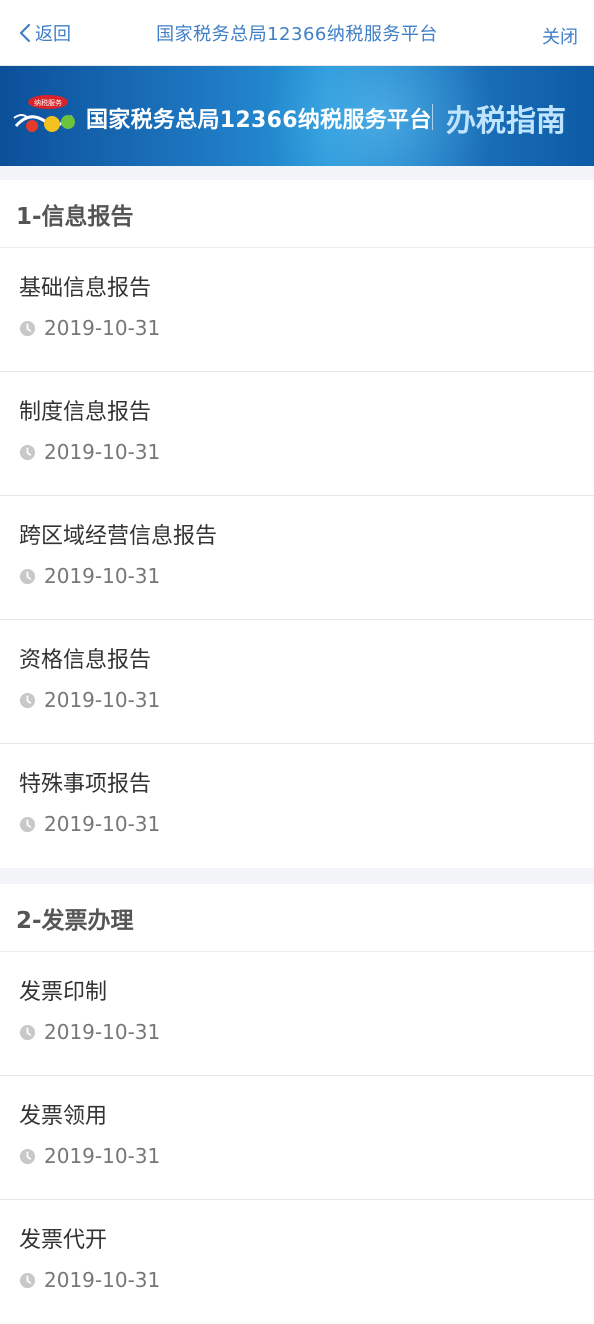 The height and width of the screenshot is (1324, 594). I want to click on list-item: 特殊事项报告 2019-10-31, so click(297, 806).